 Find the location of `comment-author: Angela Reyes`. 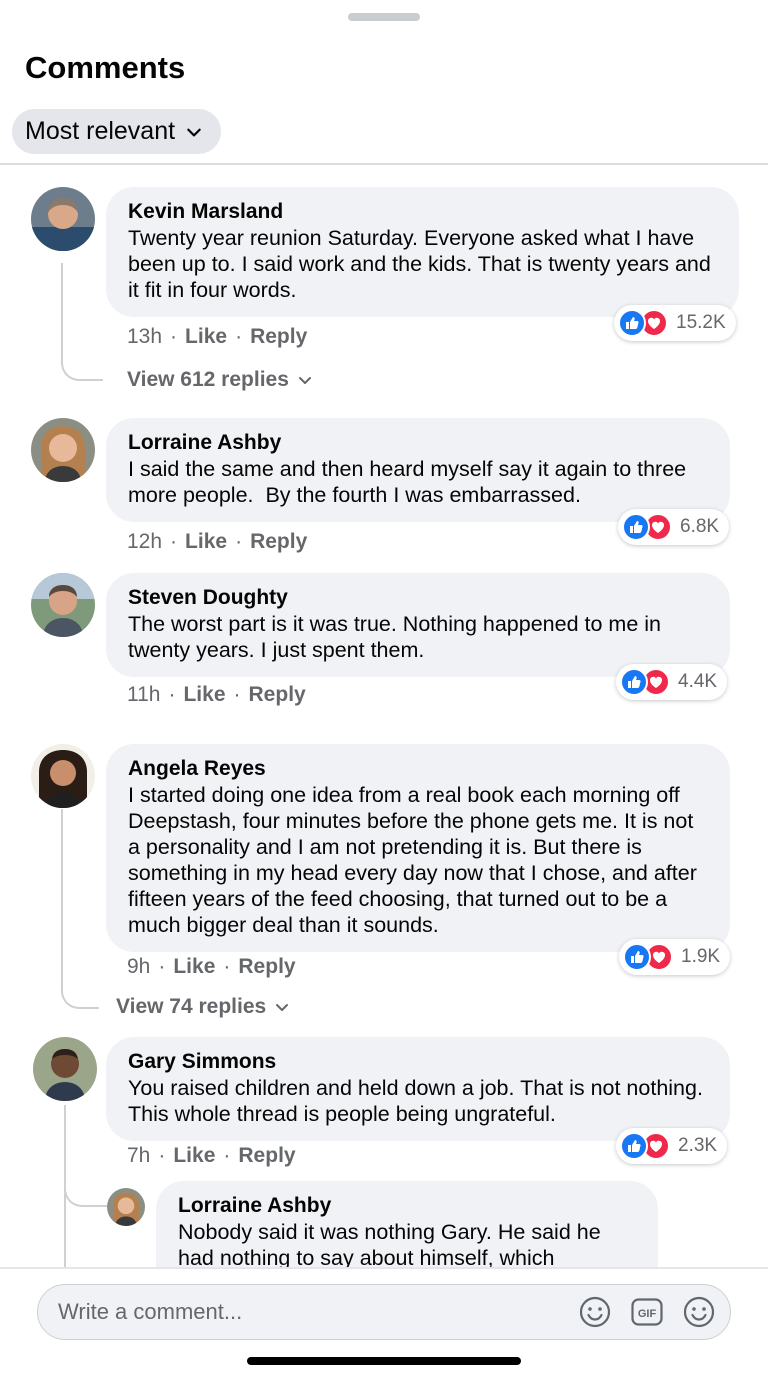

comment-author: Angela Reyes is located at coordinates (418, 769).